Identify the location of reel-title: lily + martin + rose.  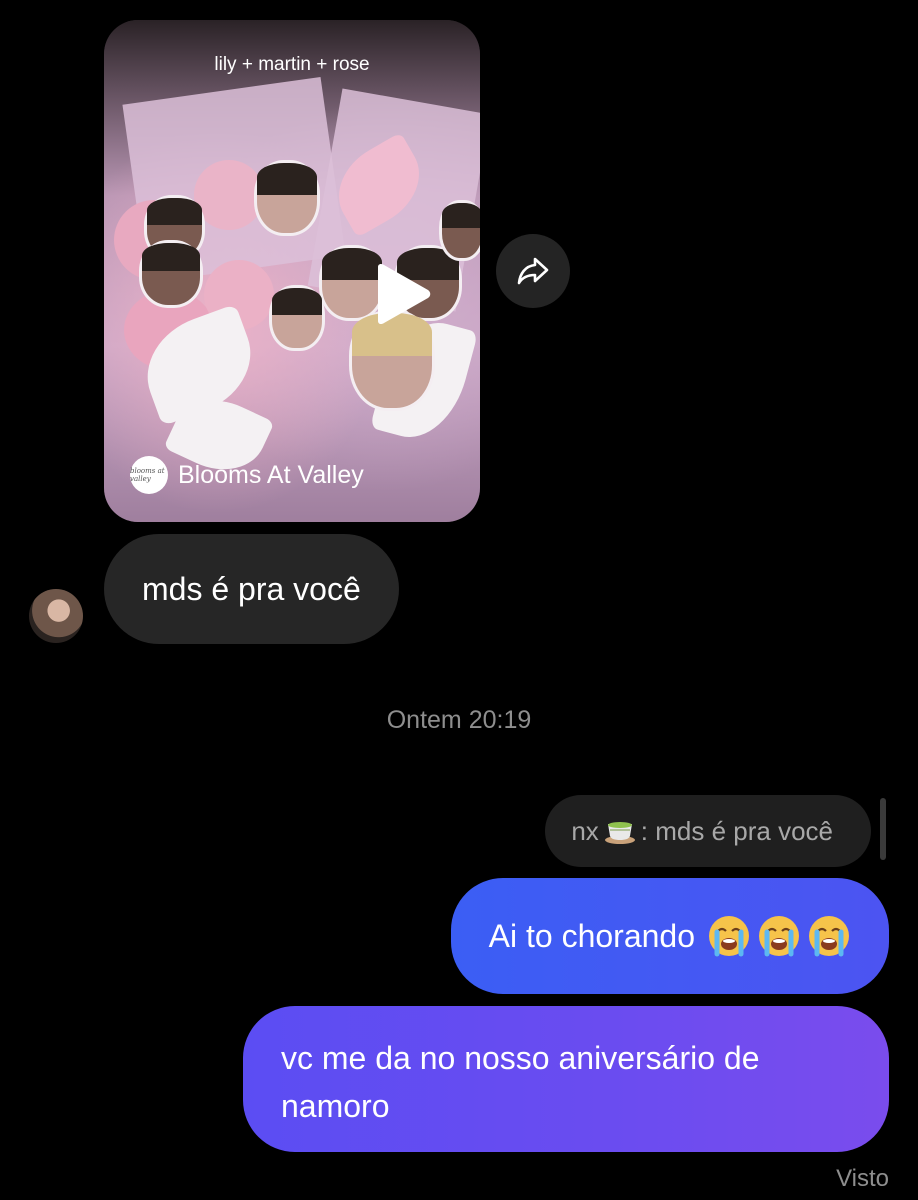
(292, 64).